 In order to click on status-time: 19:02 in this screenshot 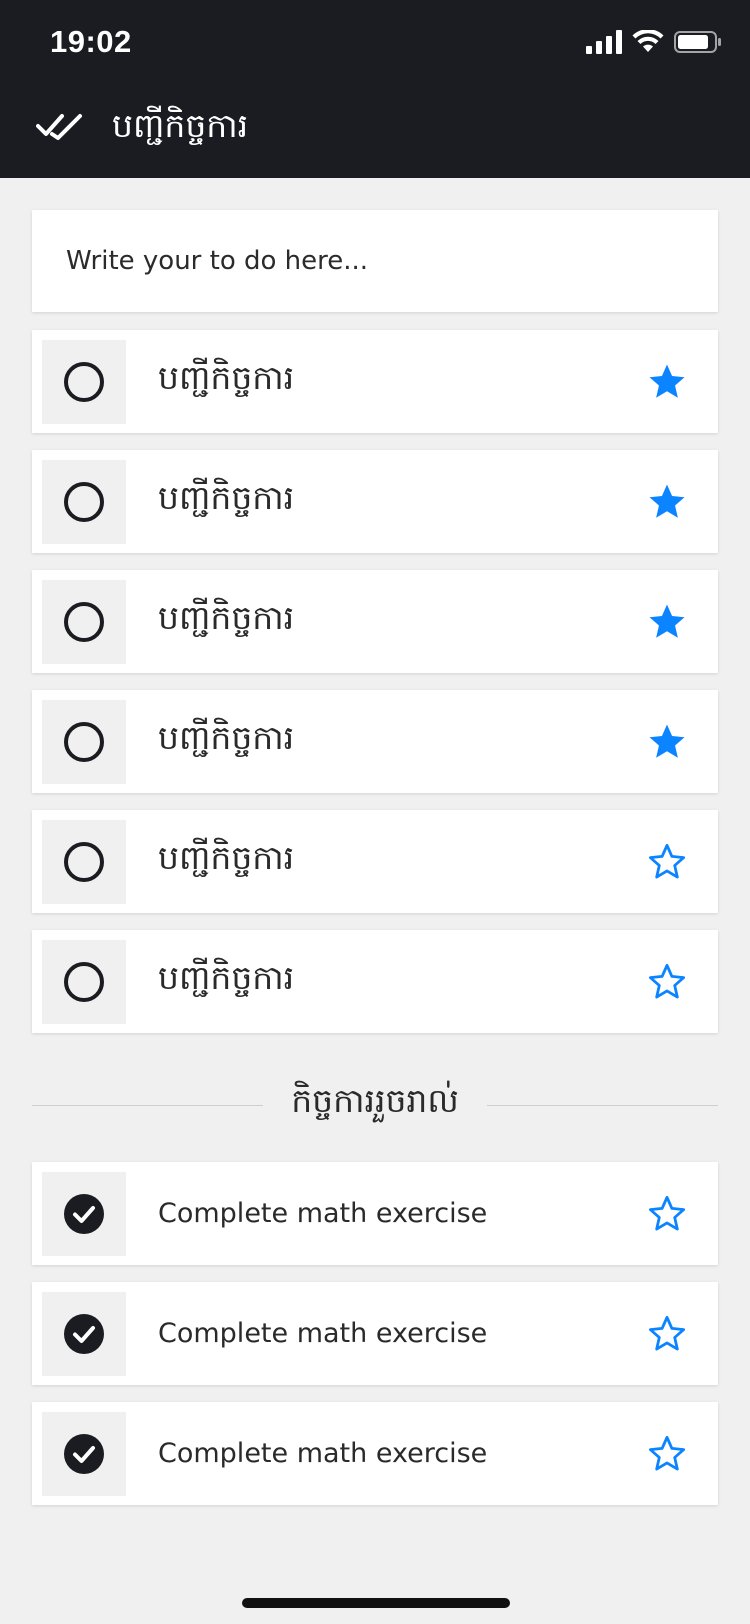, I will do `click(91, 41)`.